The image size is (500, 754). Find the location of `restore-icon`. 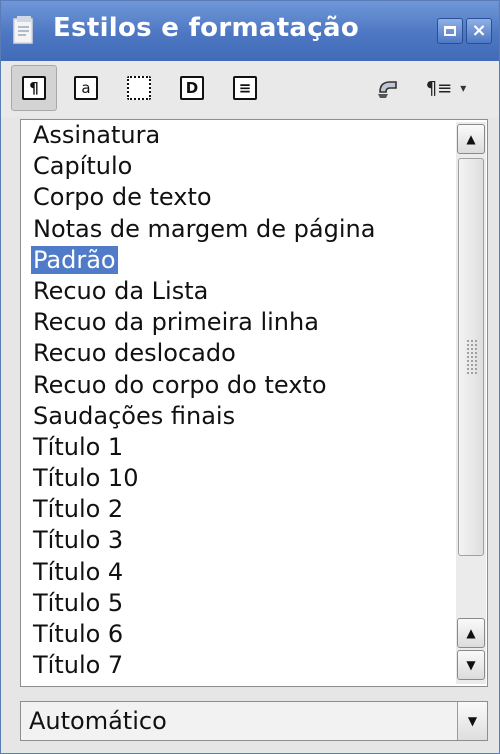

restore-icon is located at coordinates (450, 31).